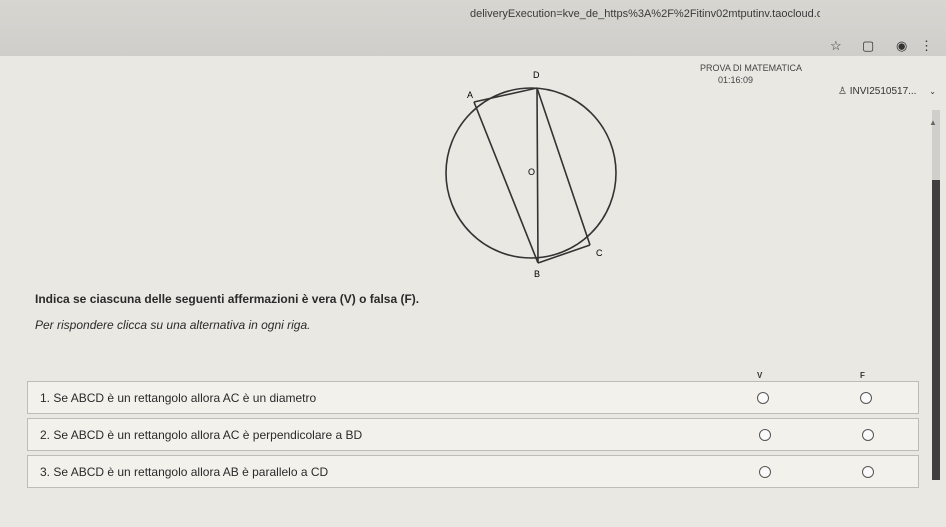  What do you see at coordinates (842, 91) in the screenshot?
I see `user-icon: ♙` at bounding box center [842, 91].